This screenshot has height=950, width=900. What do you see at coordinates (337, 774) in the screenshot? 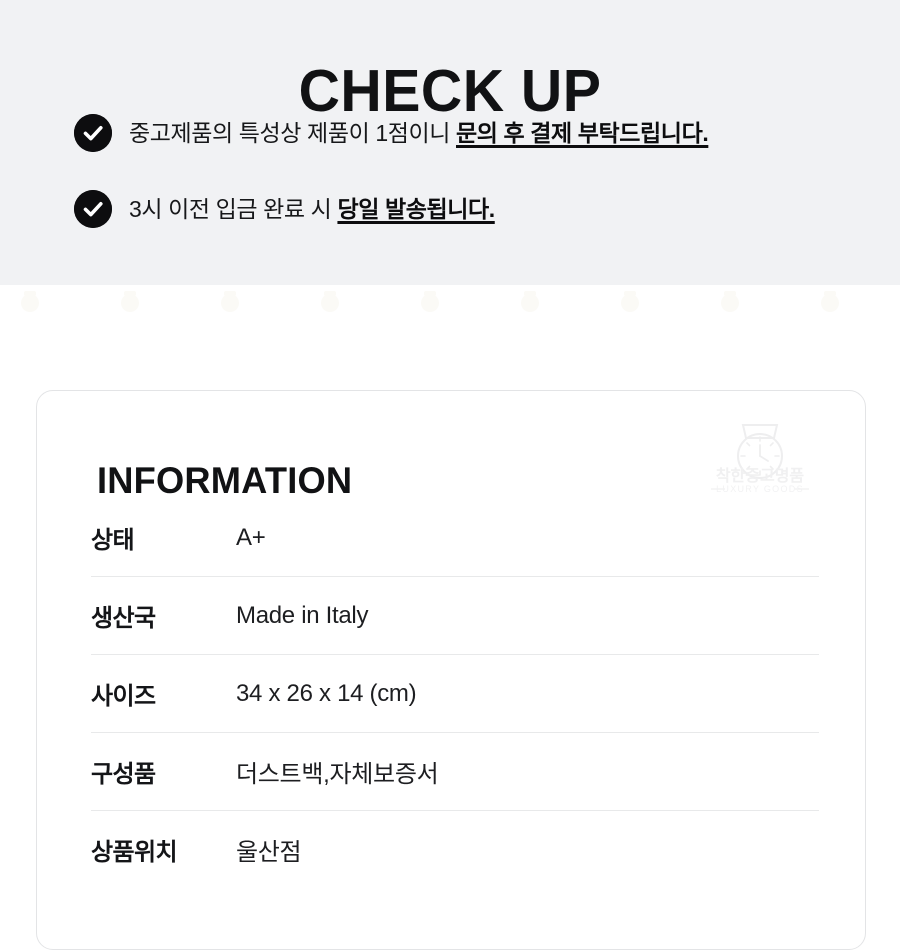
I see `spec-value: 더스트백,자체보증서` at bounding box center [337, 774].